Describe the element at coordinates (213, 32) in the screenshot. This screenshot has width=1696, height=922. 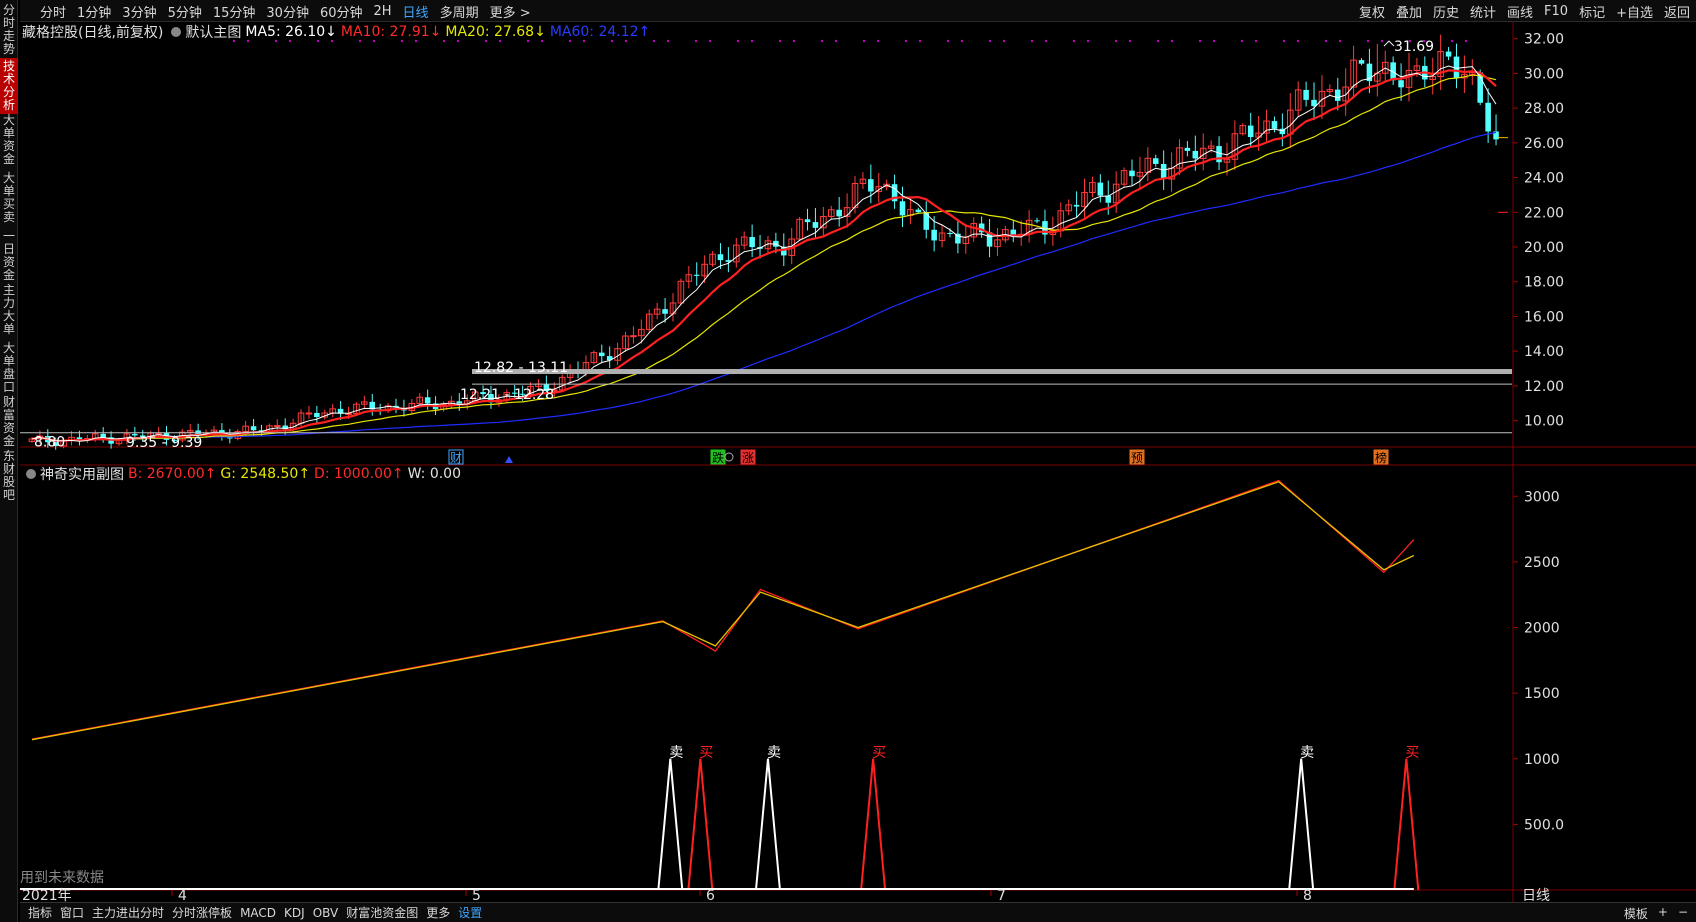
I see `template-label: 默认主图` at that location.